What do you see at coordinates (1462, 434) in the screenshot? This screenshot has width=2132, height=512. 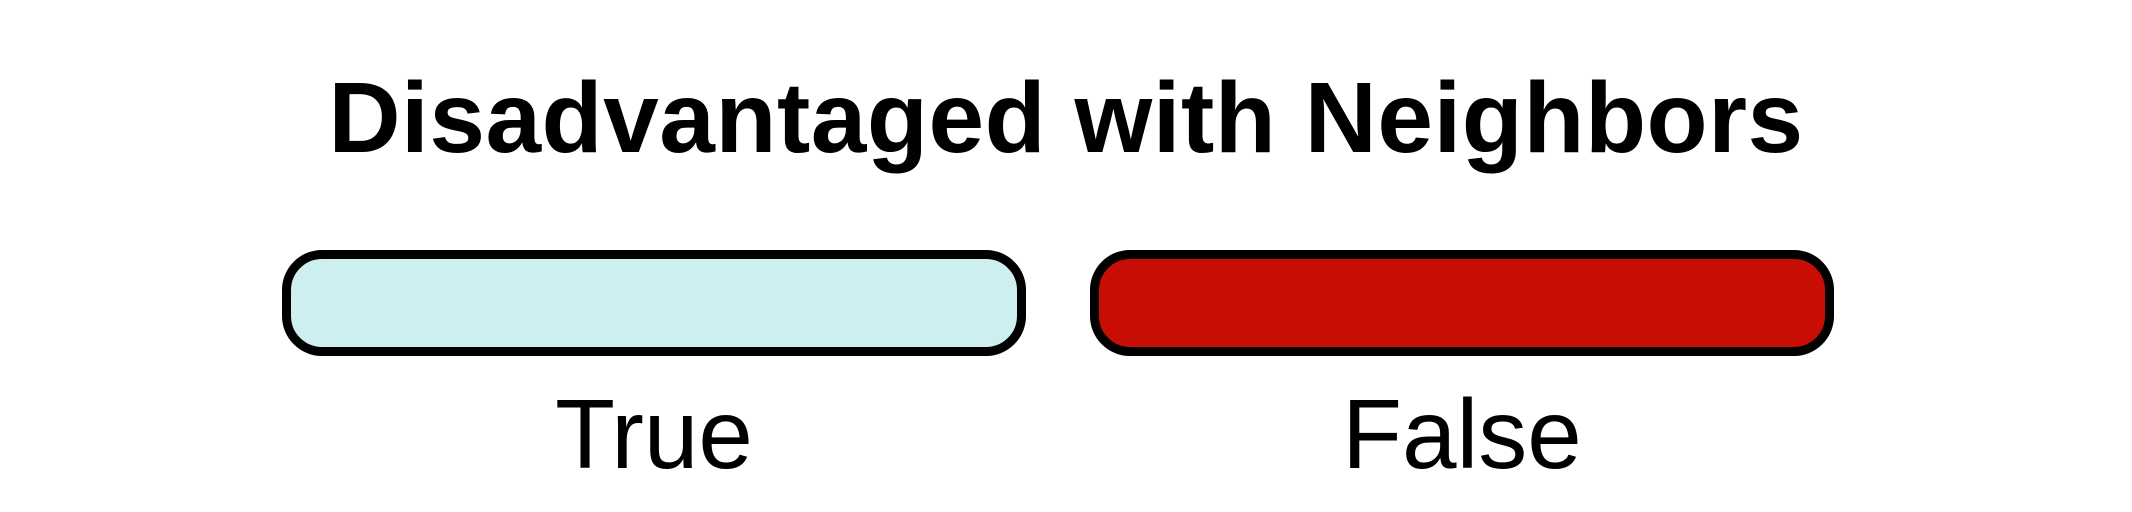 I see `legend-label-false: False` at bounding box center [1462, 434].